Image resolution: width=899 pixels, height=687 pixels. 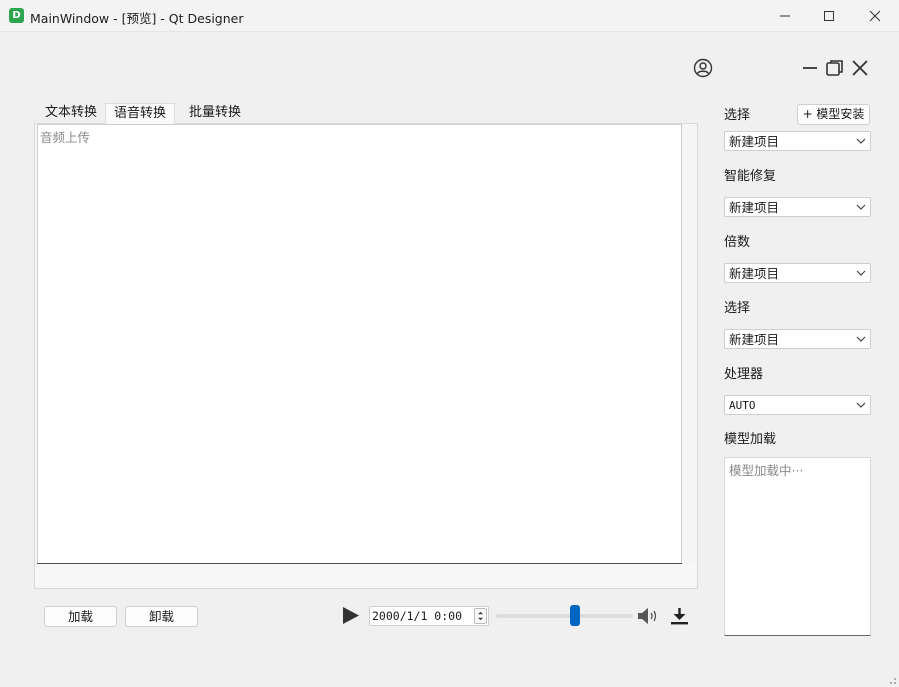 I want to click on model-loading-label: 模型加载, so click(x=750, y=439).